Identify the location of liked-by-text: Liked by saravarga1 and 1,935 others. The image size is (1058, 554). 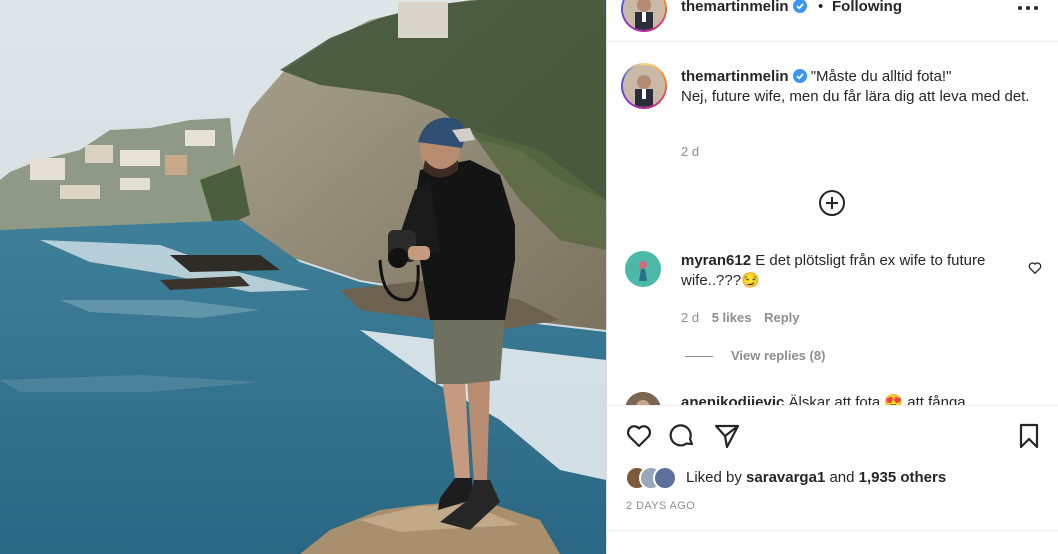
(816, 477).